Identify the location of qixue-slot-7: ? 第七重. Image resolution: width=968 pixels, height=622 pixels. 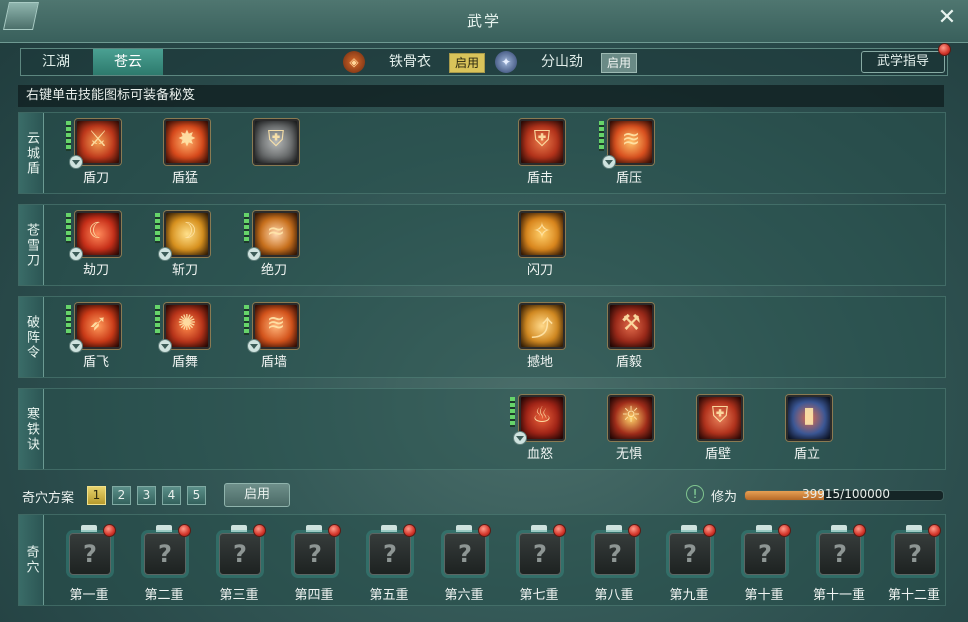
(539, 562).